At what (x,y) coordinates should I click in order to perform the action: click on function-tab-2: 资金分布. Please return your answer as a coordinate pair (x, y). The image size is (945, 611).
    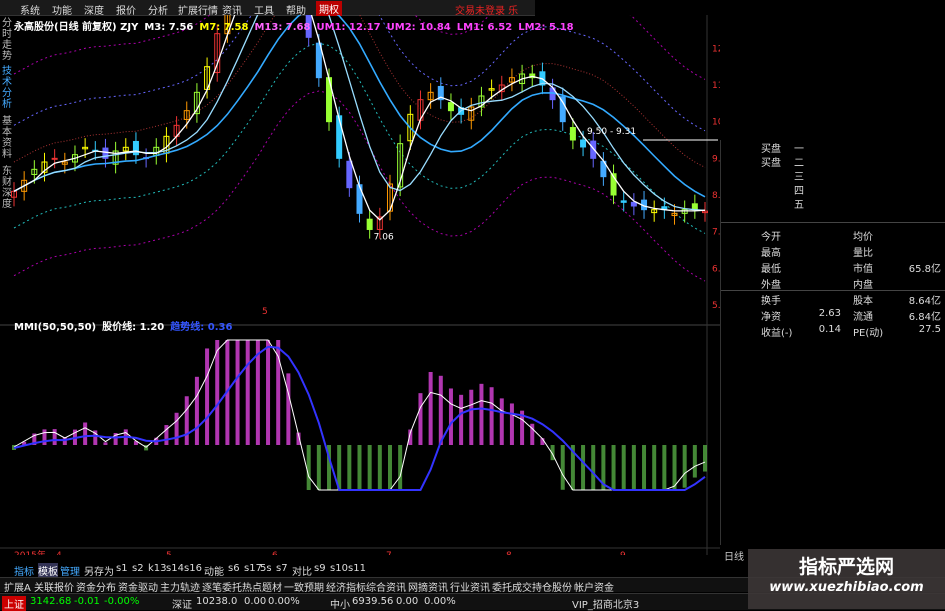
    Looking at the image, I should click on (96, 586).